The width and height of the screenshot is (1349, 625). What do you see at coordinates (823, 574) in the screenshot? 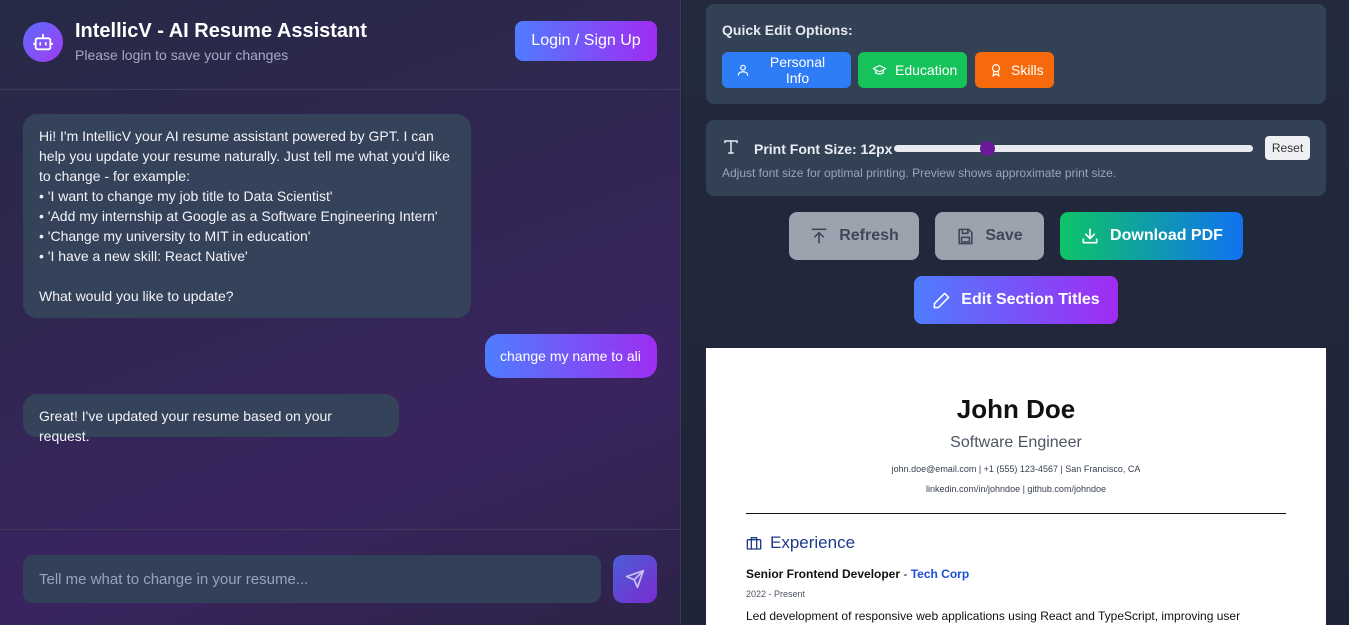
I see `job-title: Senior Frontend Developer` at bounding box center [823, 574].